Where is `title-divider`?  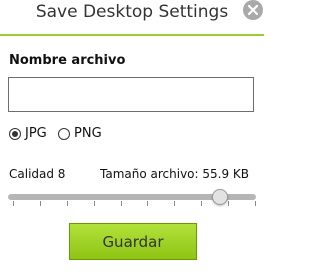 title-divider is located at coordinates (132, 35).